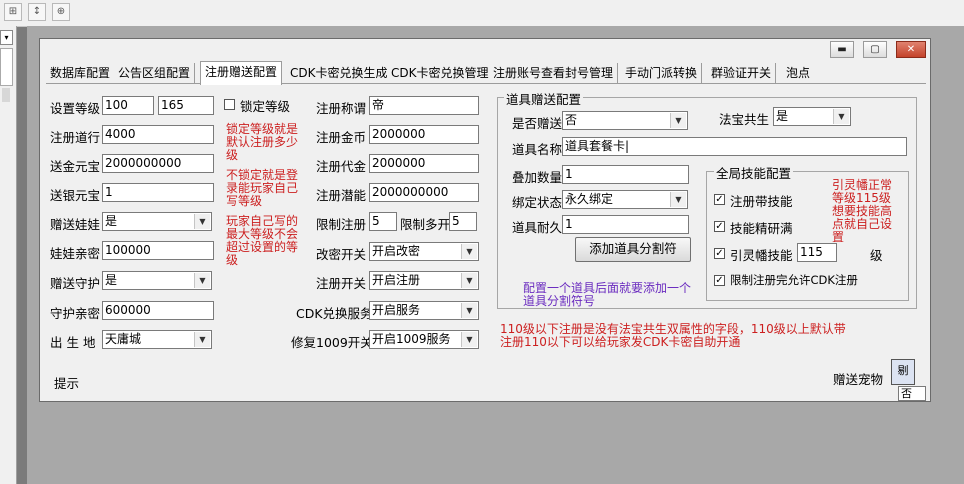 This screenshot has height=484, width=964. Describe the element at coordinates (719, 253) in the screenshot. I see `yinling-checkbox: ✓` at that location.